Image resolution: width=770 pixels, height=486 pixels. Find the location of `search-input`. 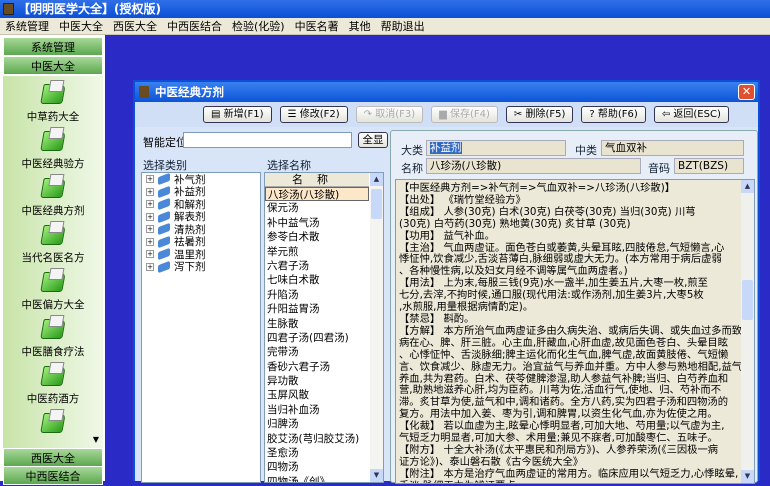

search-input is located at coordinates (267, 140).